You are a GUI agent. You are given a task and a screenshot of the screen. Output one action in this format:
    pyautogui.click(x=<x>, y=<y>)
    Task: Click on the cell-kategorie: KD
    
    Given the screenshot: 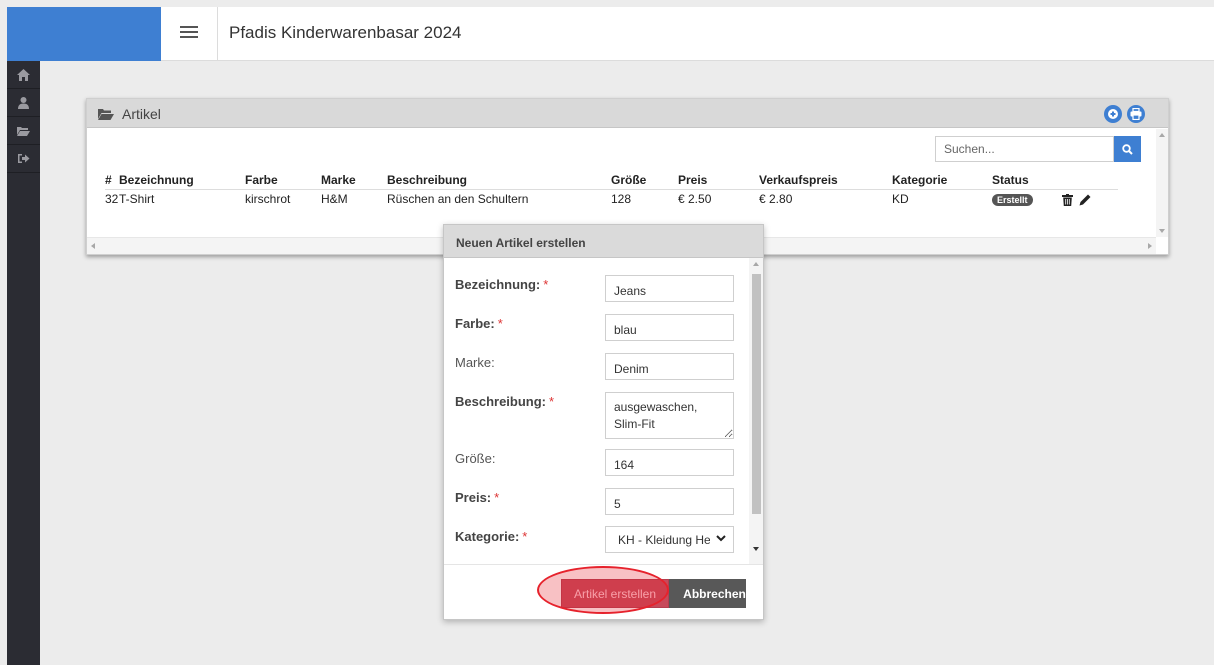 What is the action you would take?
    pyautogui.click(x=900, y=199)
    